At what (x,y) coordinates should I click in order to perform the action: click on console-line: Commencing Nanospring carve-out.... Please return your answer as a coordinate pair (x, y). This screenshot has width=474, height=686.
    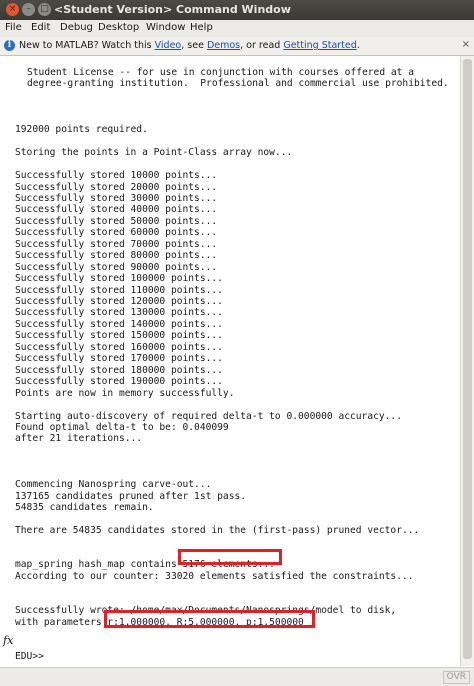
    Looking at the image, I should click on (113, 485).